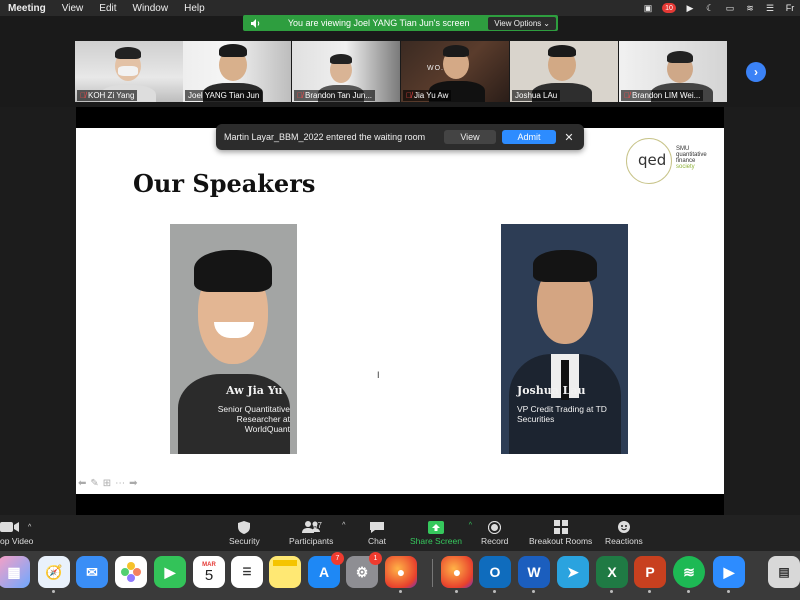  What do you see at coordinates (685, 167) in the screenshot?
I see `qed-logo-line: society` at bounding box center [685, 167].